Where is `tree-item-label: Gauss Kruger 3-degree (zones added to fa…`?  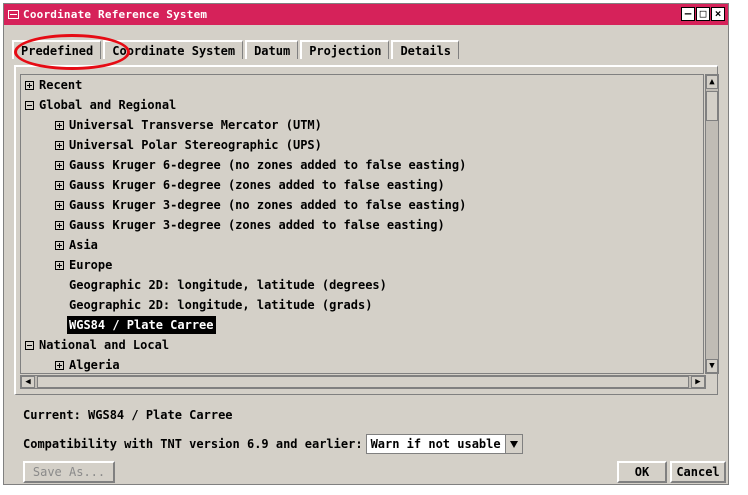
tree-item-label: Gauss Kruger 3-degree (zones added to fa… is located at coordinates (257, 225).